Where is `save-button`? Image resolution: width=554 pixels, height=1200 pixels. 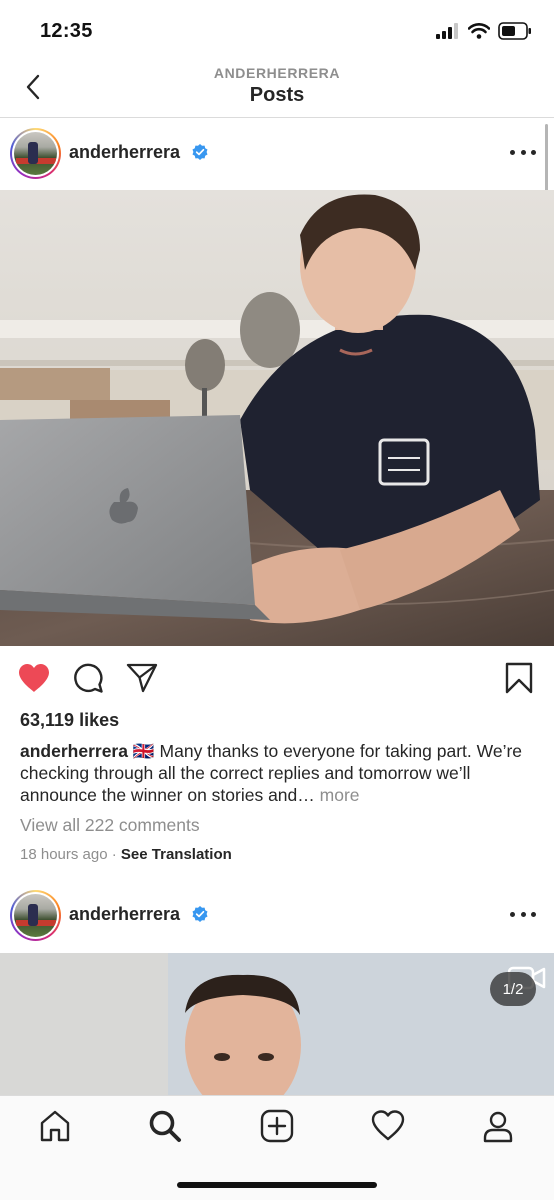 save-button is located at coordinates (519, 678).